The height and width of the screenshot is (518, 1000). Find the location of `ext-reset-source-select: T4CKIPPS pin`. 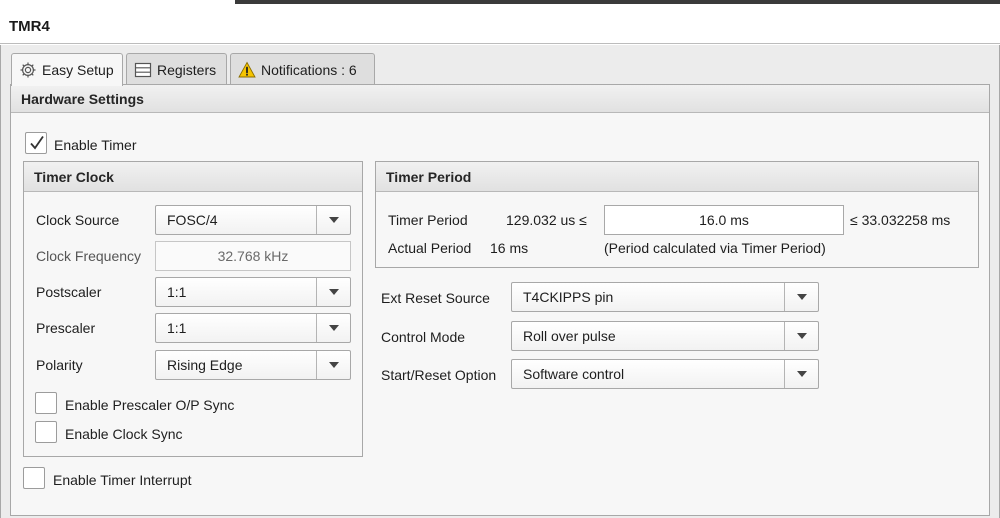

ext-reset-source-select: T4CKIPPS pin is located at coordinates (665, 297).